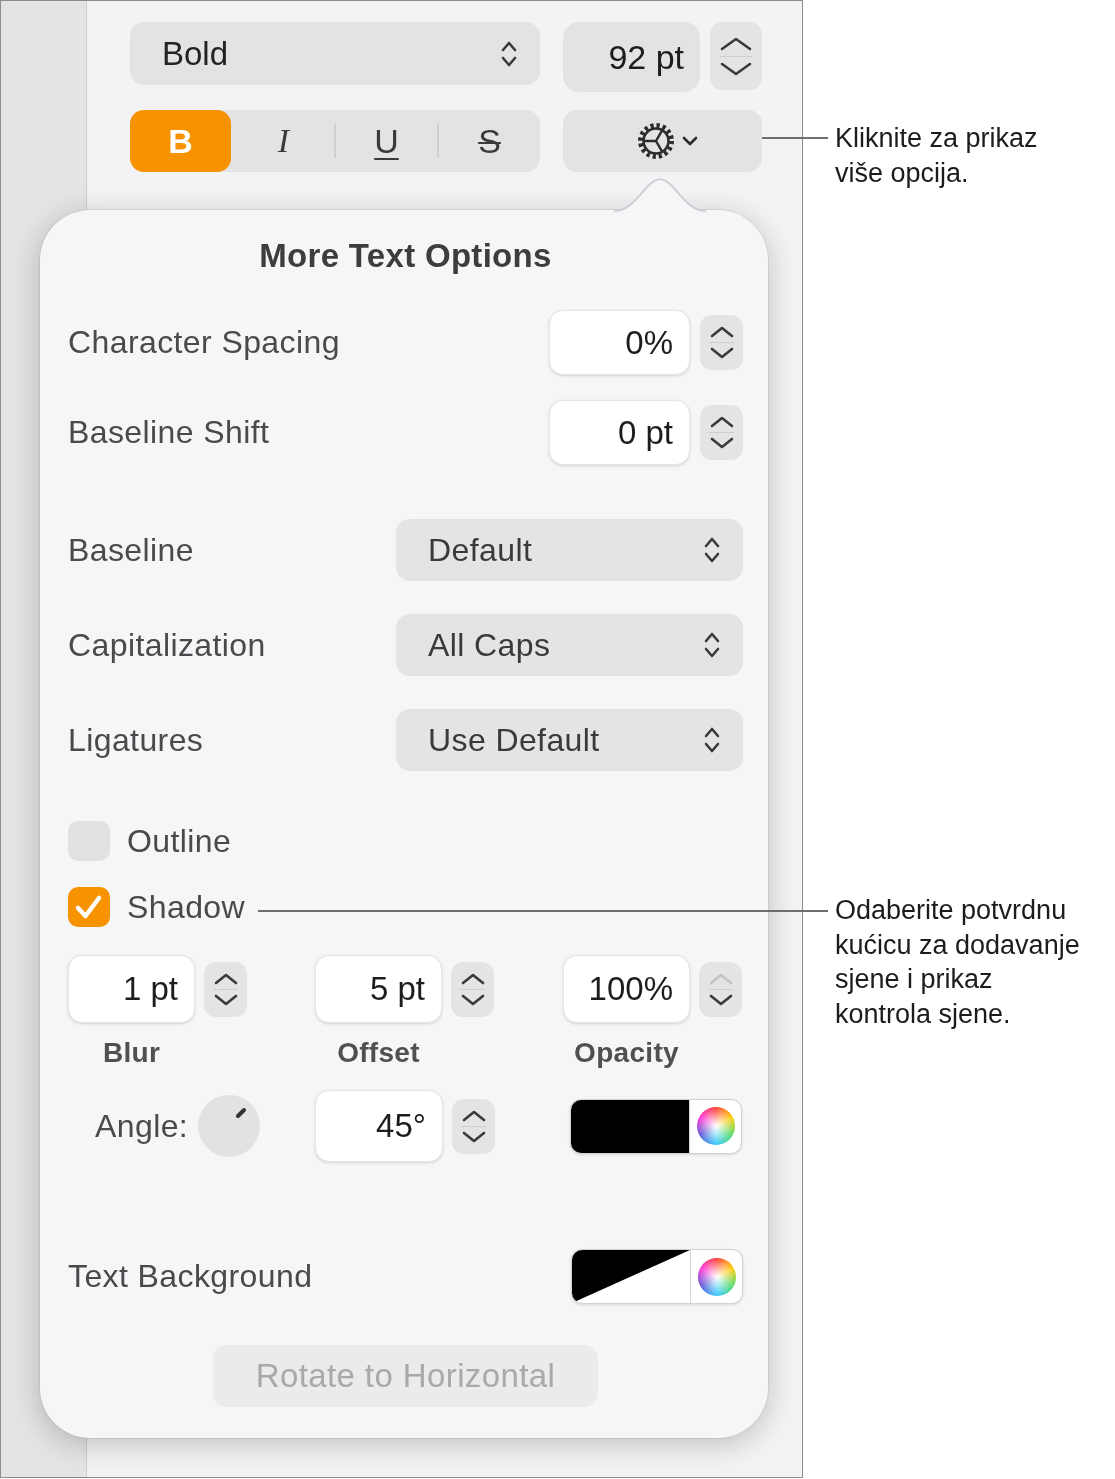 The image size is (1115, 1479). Describe the element at coordinates (957, 962) in the screenshot. I see `callout-text: Odaberite potvrdnu kućicu za dodavanje sjene i prikaz kontrola sjene.` at that location.